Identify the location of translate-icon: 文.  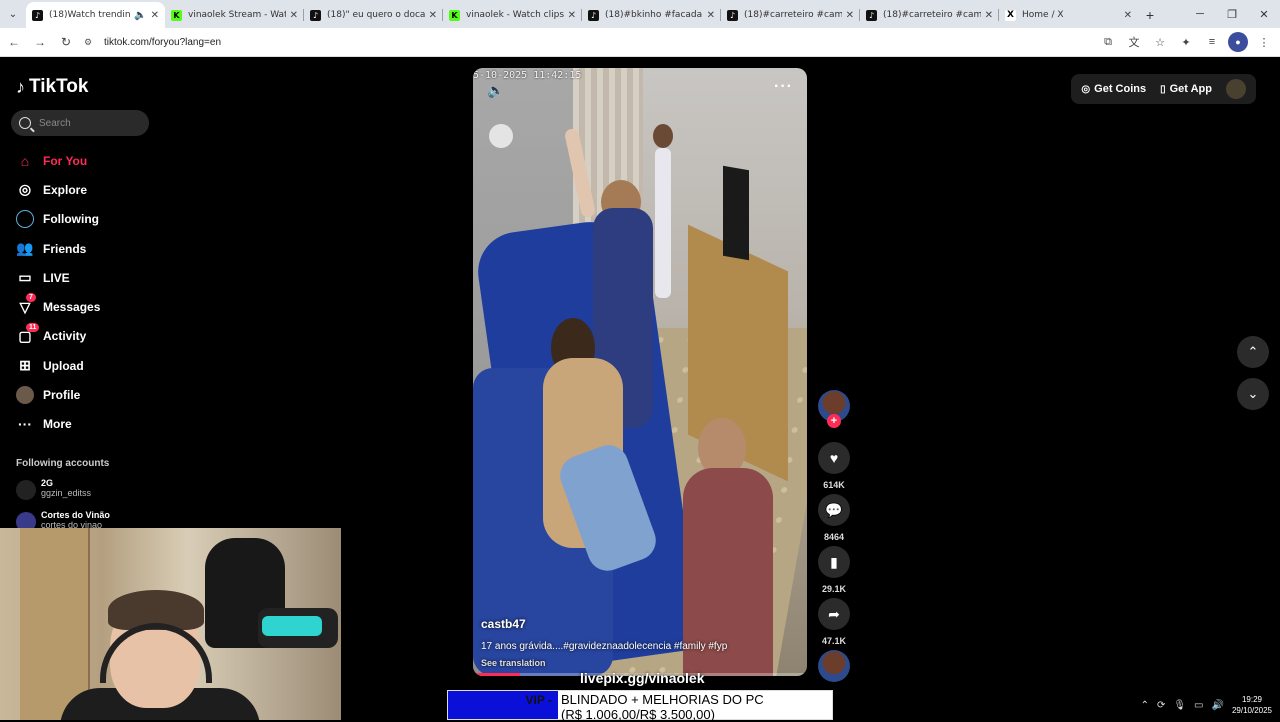
(1134, 42).